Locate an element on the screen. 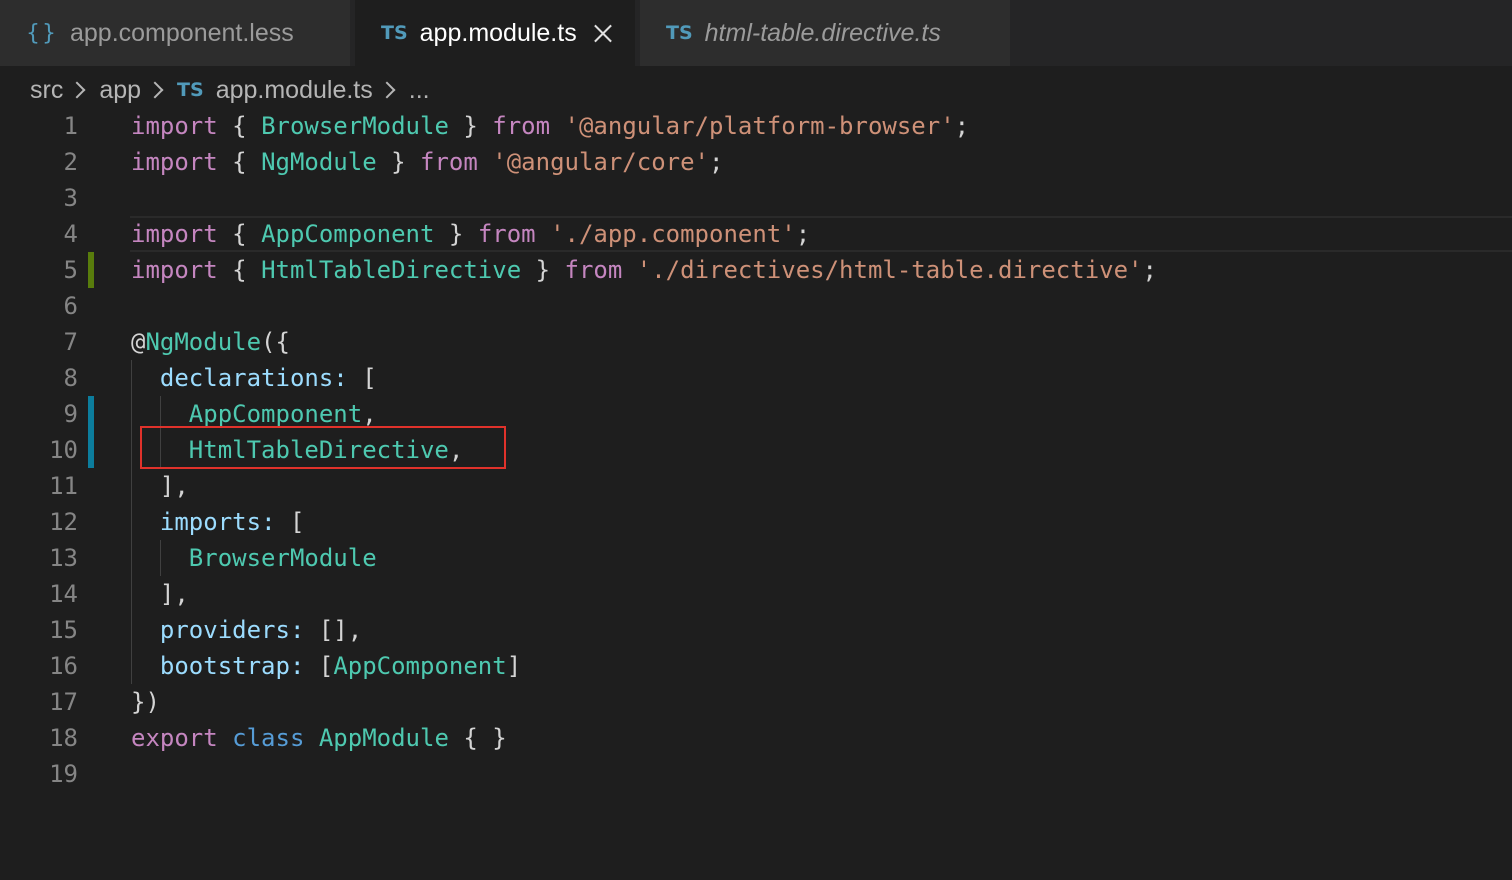 This screenshot has width=1512, height=880. breadcrumb-item-file: app.module.ts is located at coordinates (294, 90).